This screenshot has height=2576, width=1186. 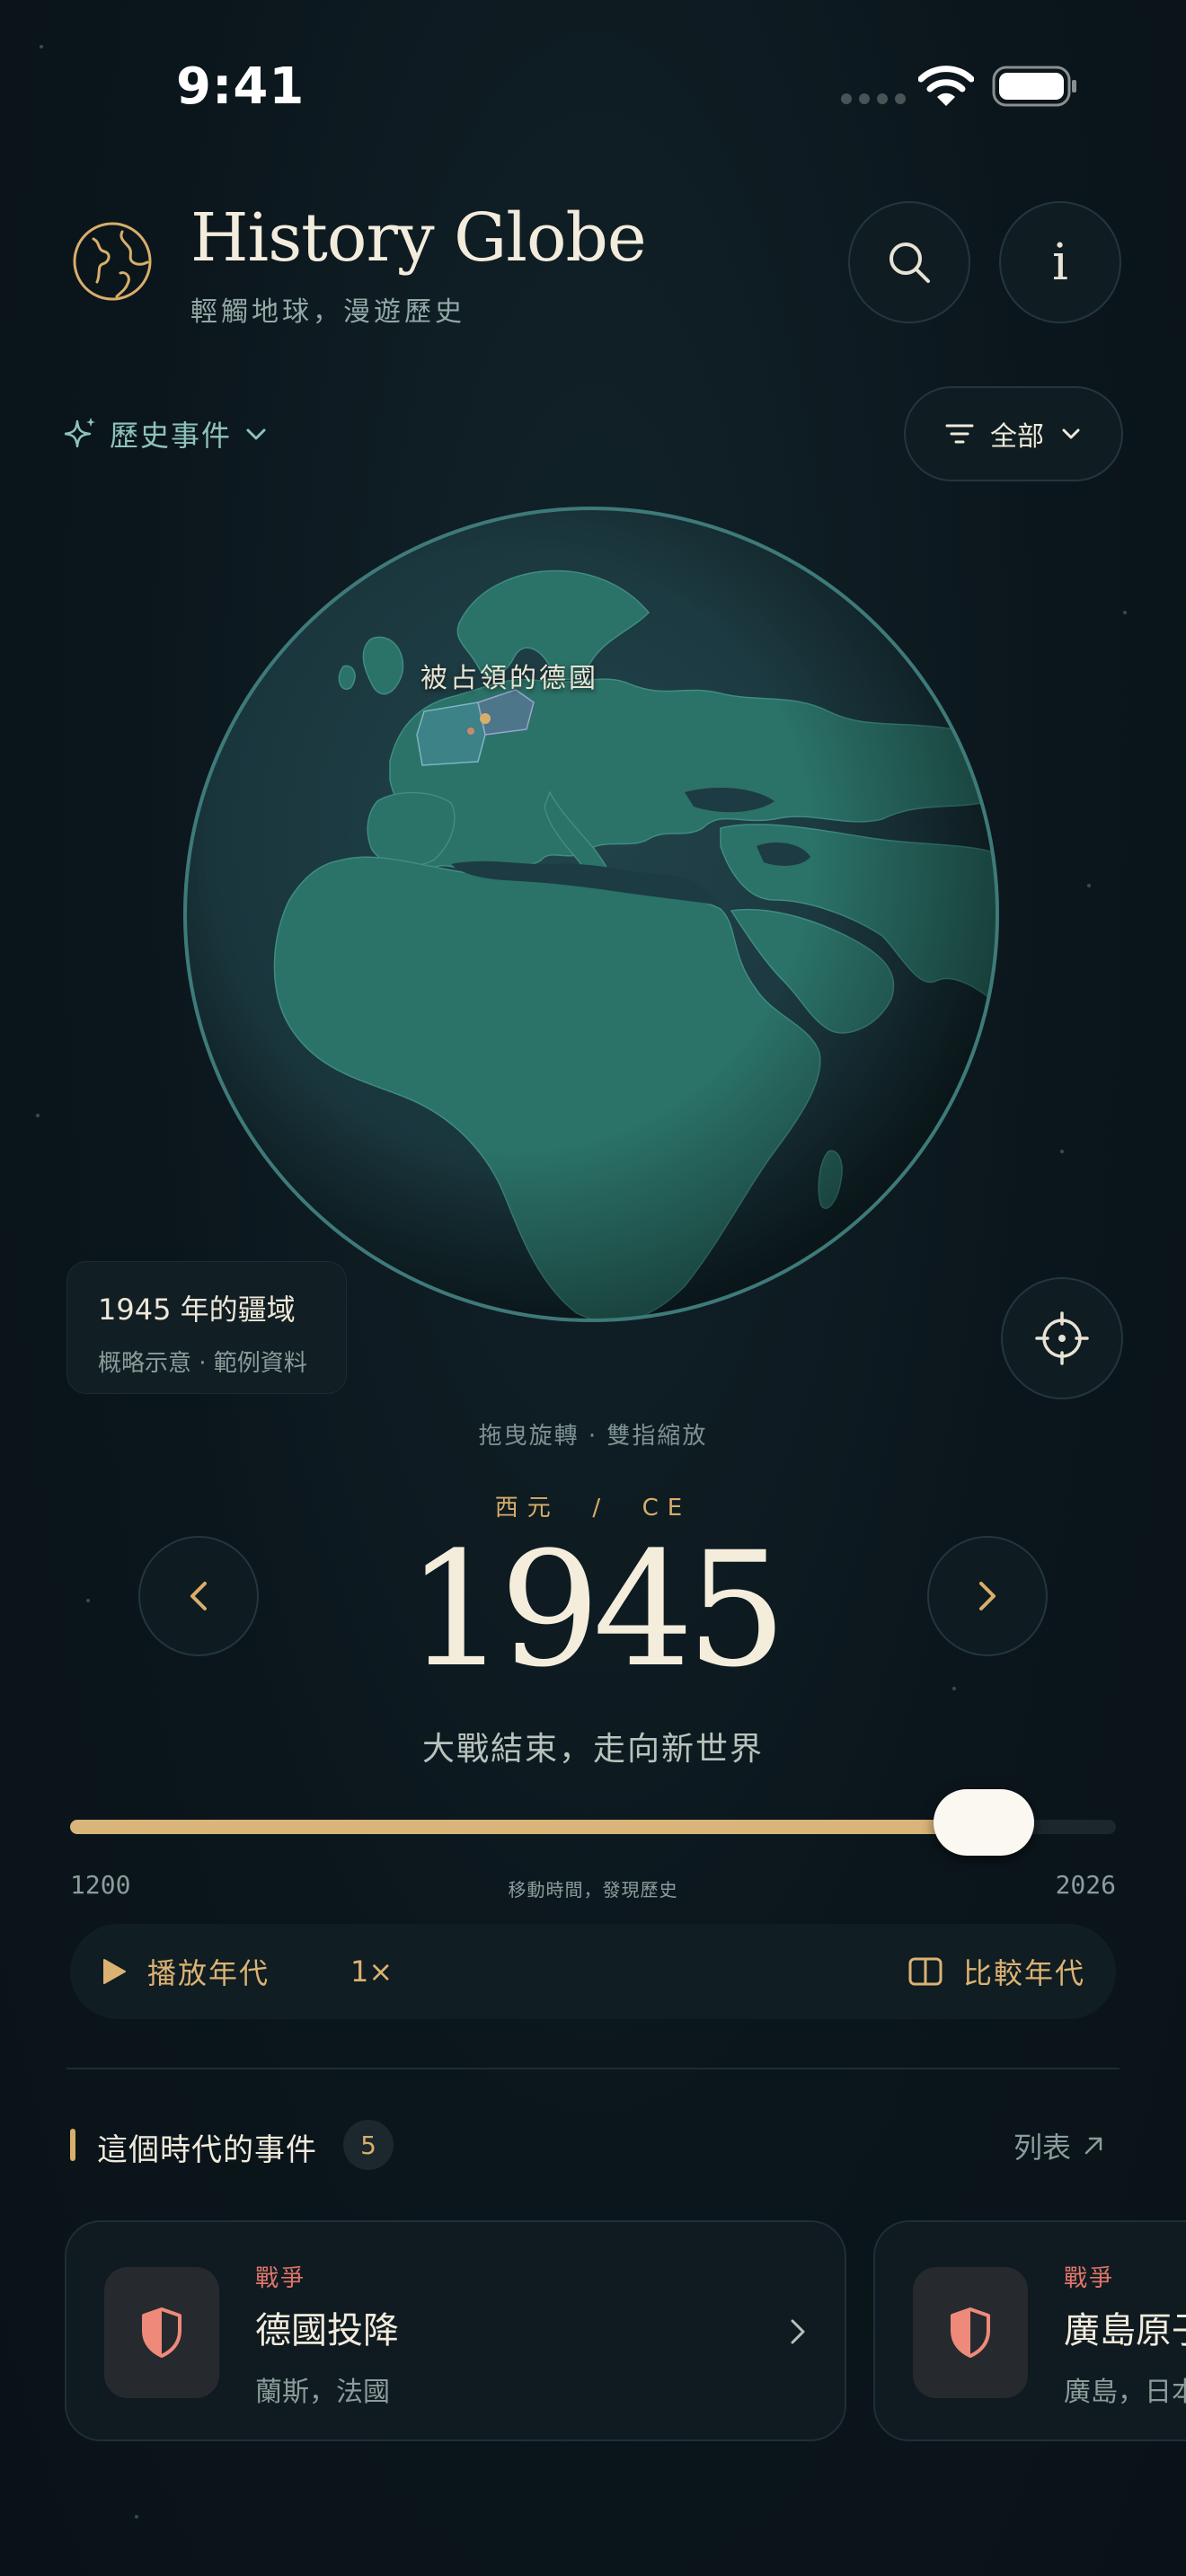 I want to click on compare-label: 比較年代, so click(x=1023, y=1973).